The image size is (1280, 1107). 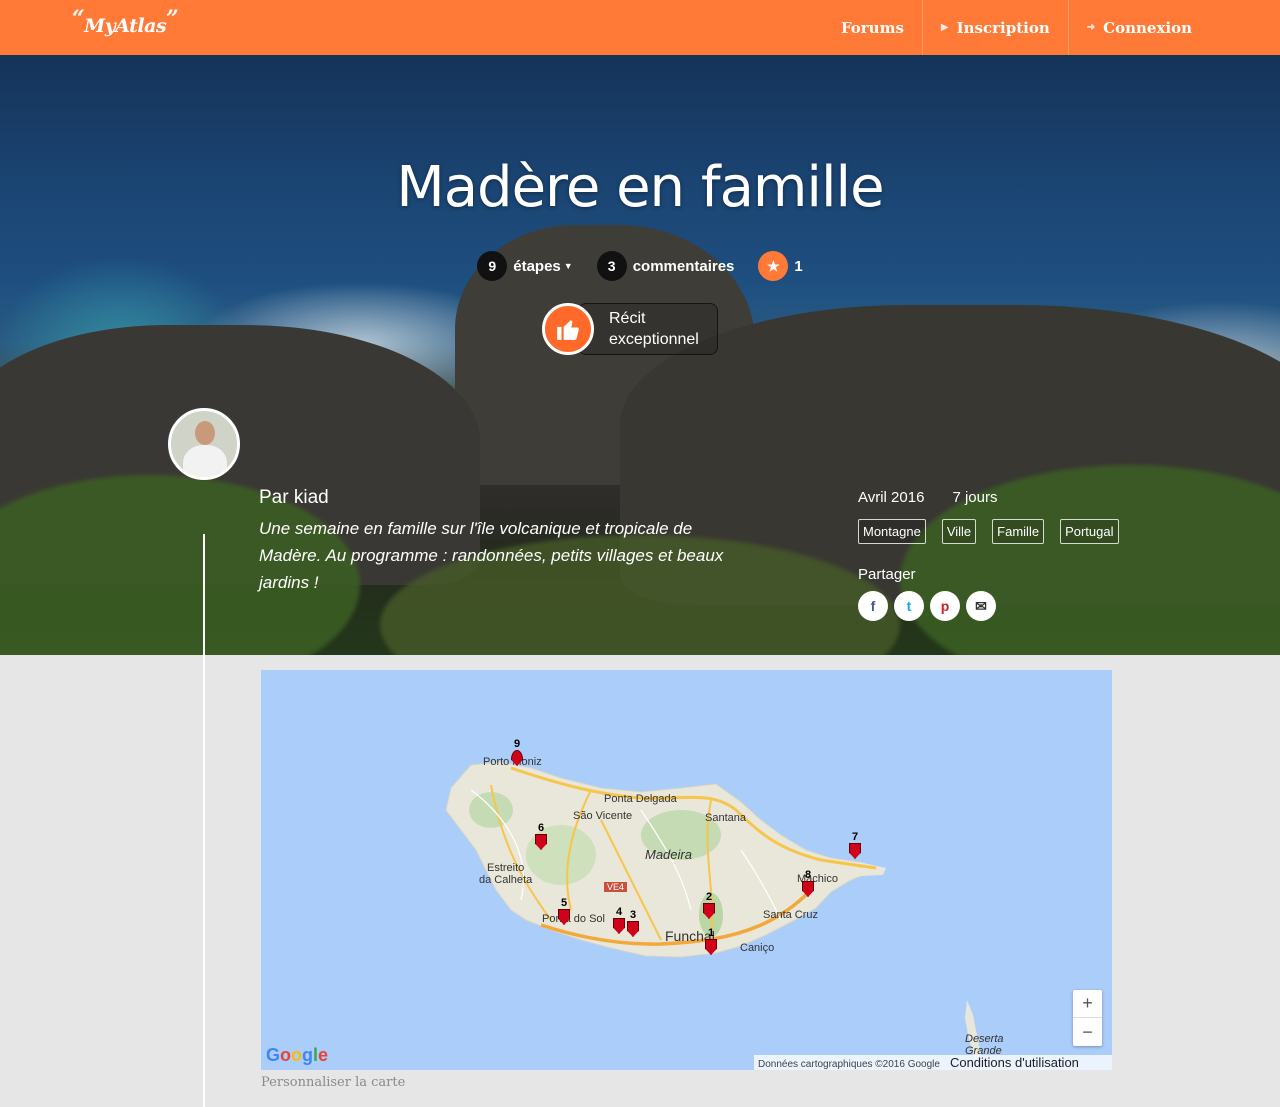 I want to click on pinterest-icon: p, so click(x=945, y=606).